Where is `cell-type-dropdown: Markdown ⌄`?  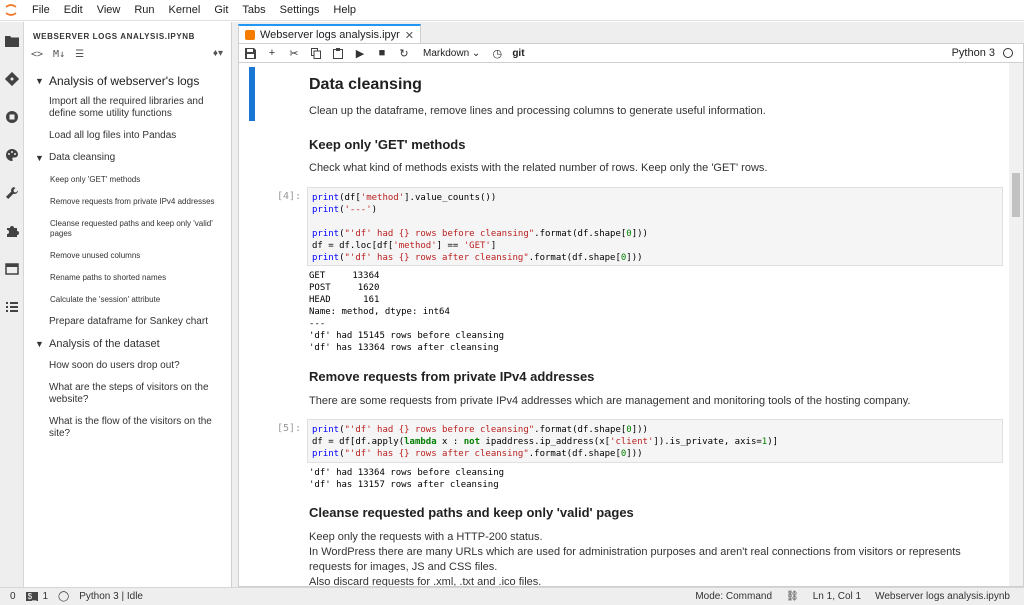
cell-type-dropdown: Markdown ⌄ is located at coordinates (451, 53).